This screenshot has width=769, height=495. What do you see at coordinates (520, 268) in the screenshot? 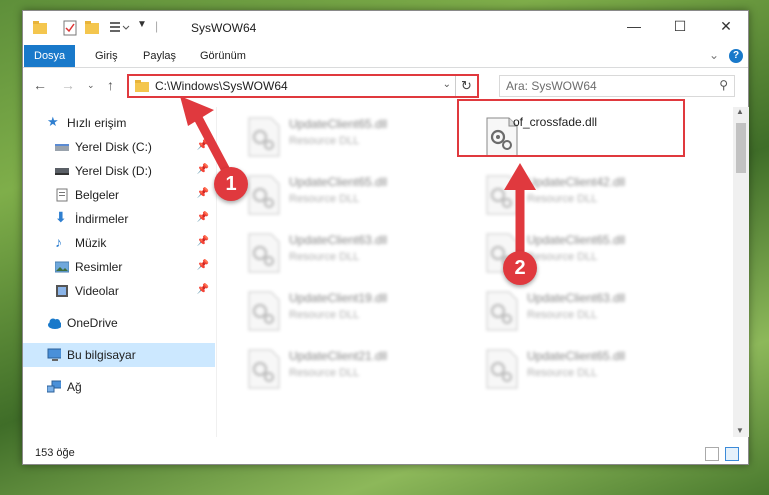
I see `step-badge-2: 2` at bounding box center [520, 268].